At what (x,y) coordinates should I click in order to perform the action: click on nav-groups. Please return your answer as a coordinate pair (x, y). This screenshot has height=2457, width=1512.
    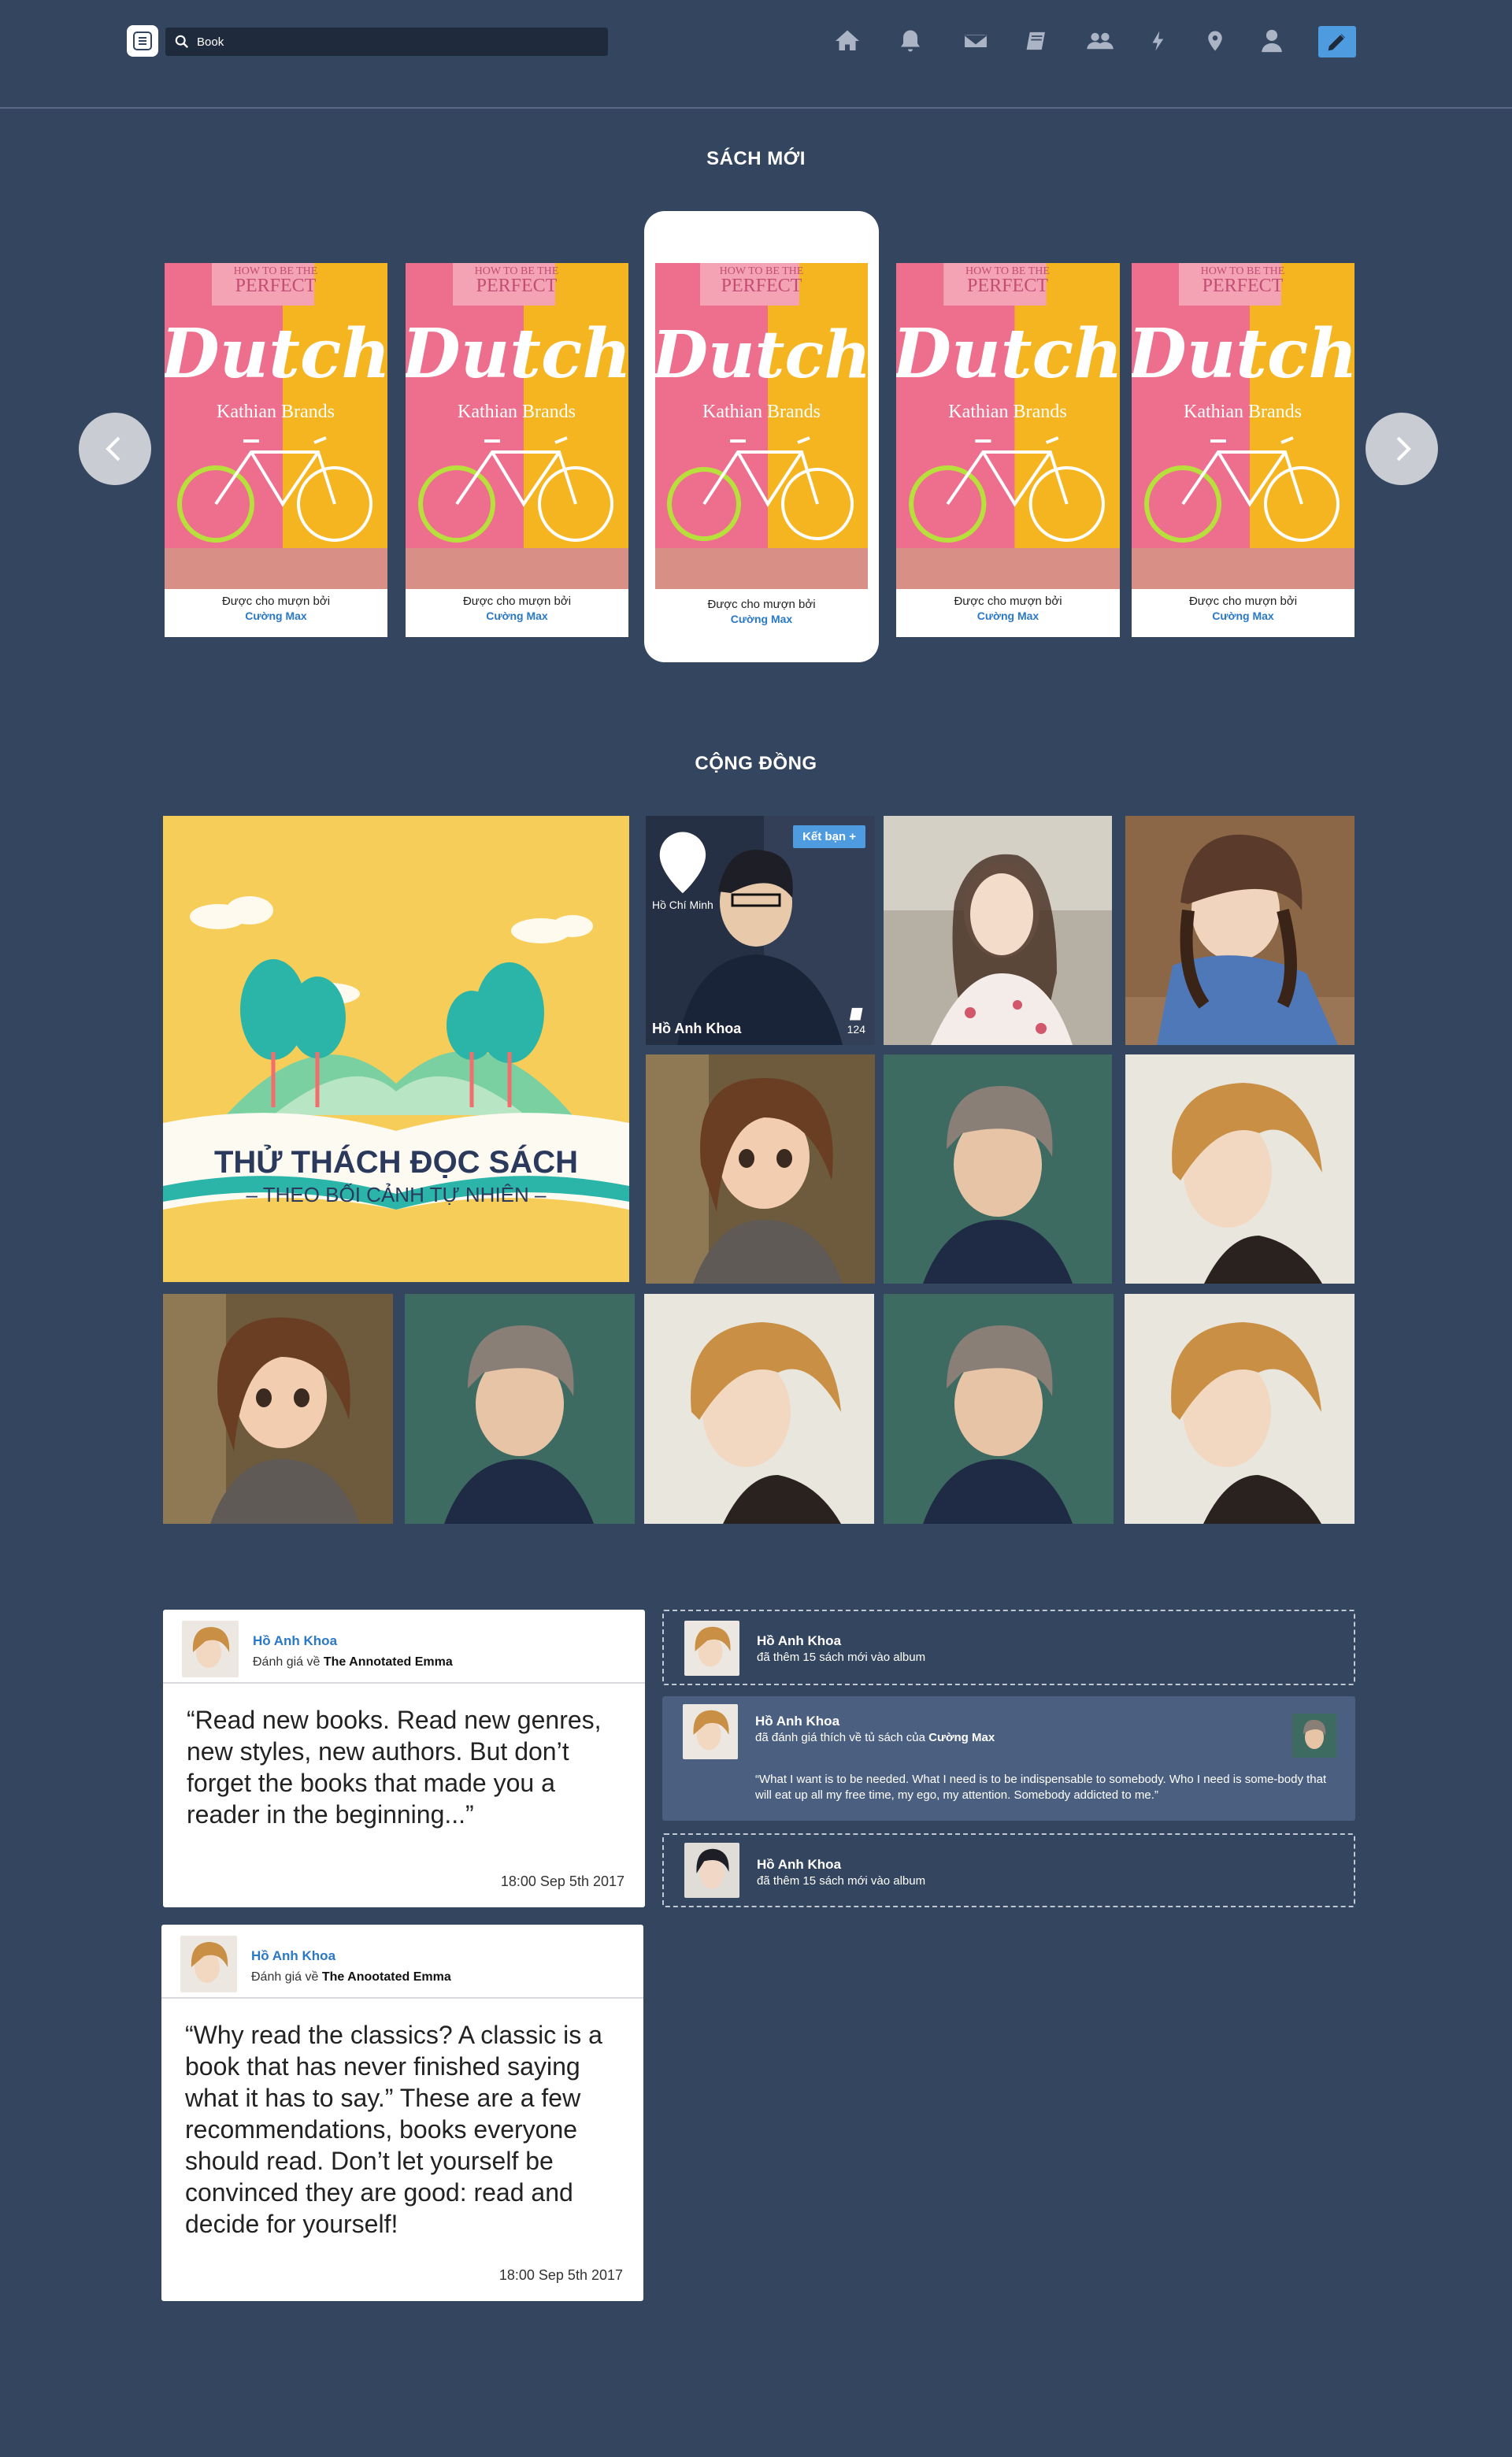
    Looking at the image, I should click on (1100, 41).